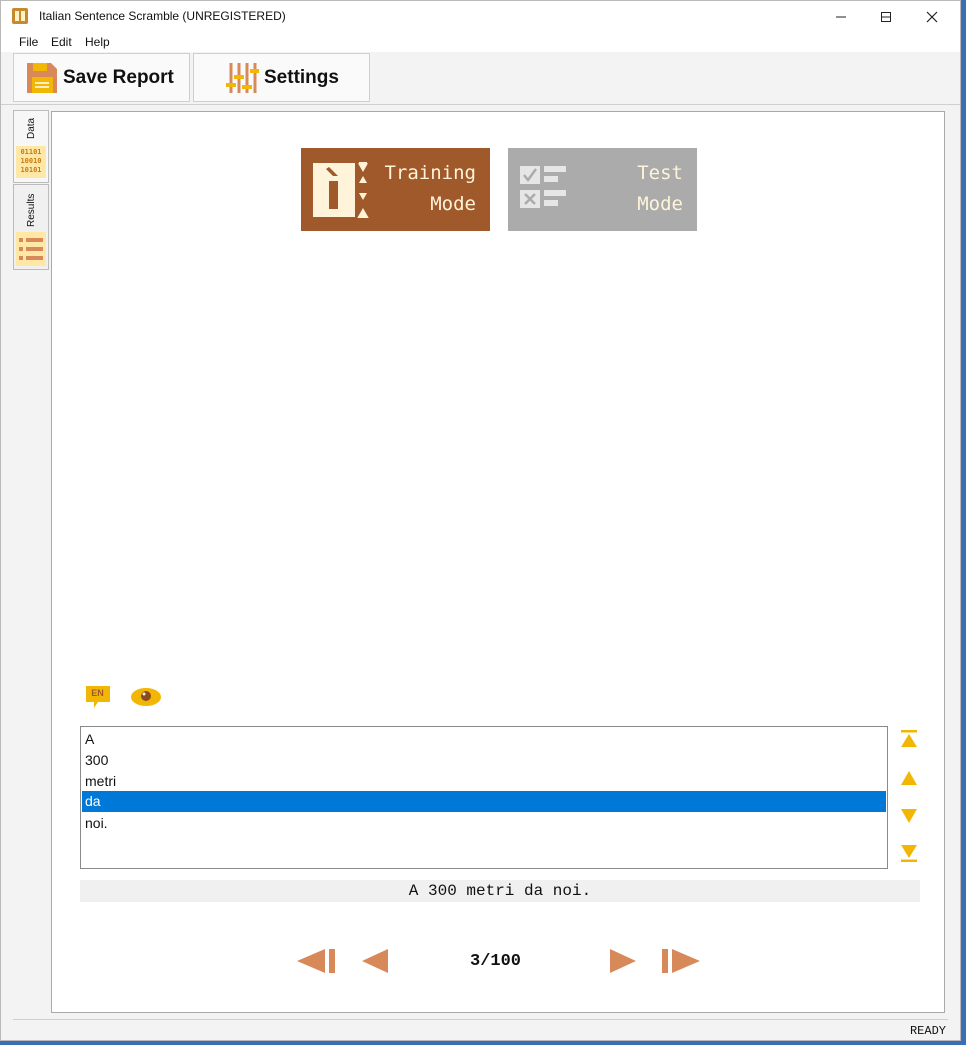  What do you see at coordinates (31, 249) in the screenshot?
I see `list-icon` at bounding box center [31, 249].